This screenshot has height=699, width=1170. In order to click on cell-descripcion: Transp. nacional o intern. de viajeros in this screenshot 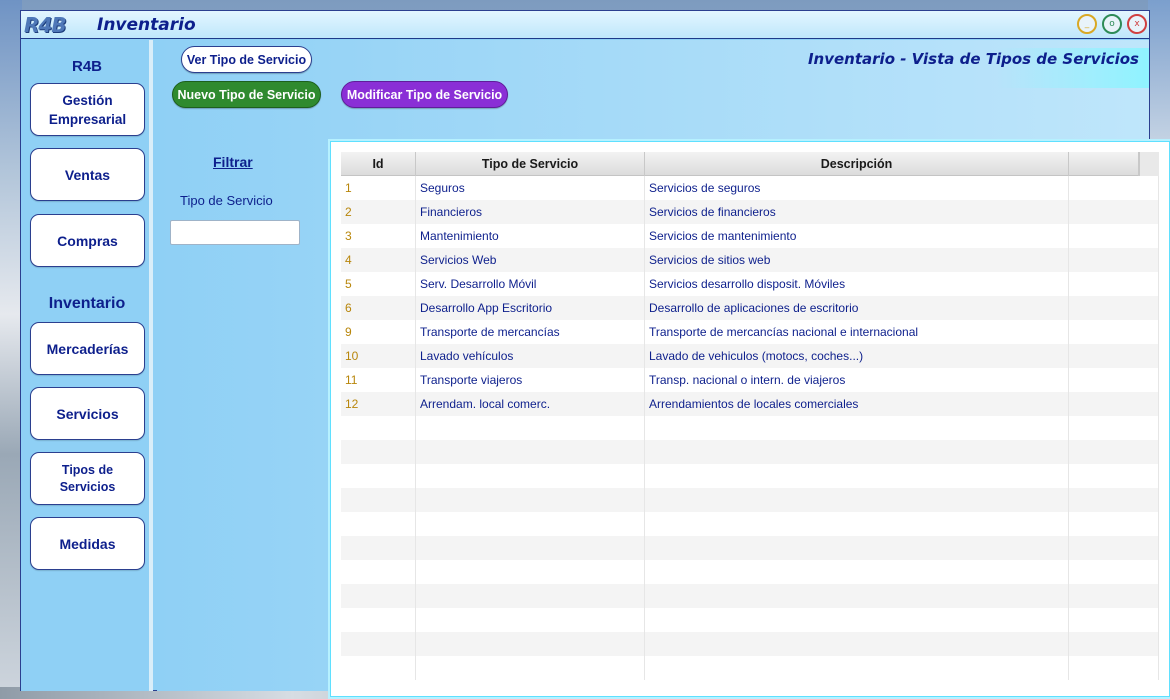, I will do `click(857, 380)`.